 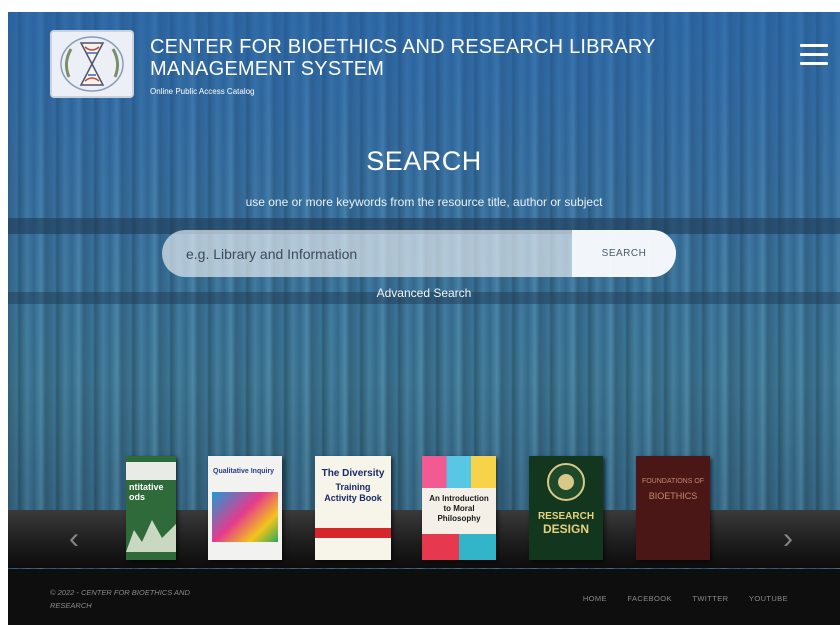 What do you see at coordinates (677, 597) in the screenshot?
I see `footer-links: HOME FACEBOOK TWITTER YOUTUBE` at bounding box center [677, 597].